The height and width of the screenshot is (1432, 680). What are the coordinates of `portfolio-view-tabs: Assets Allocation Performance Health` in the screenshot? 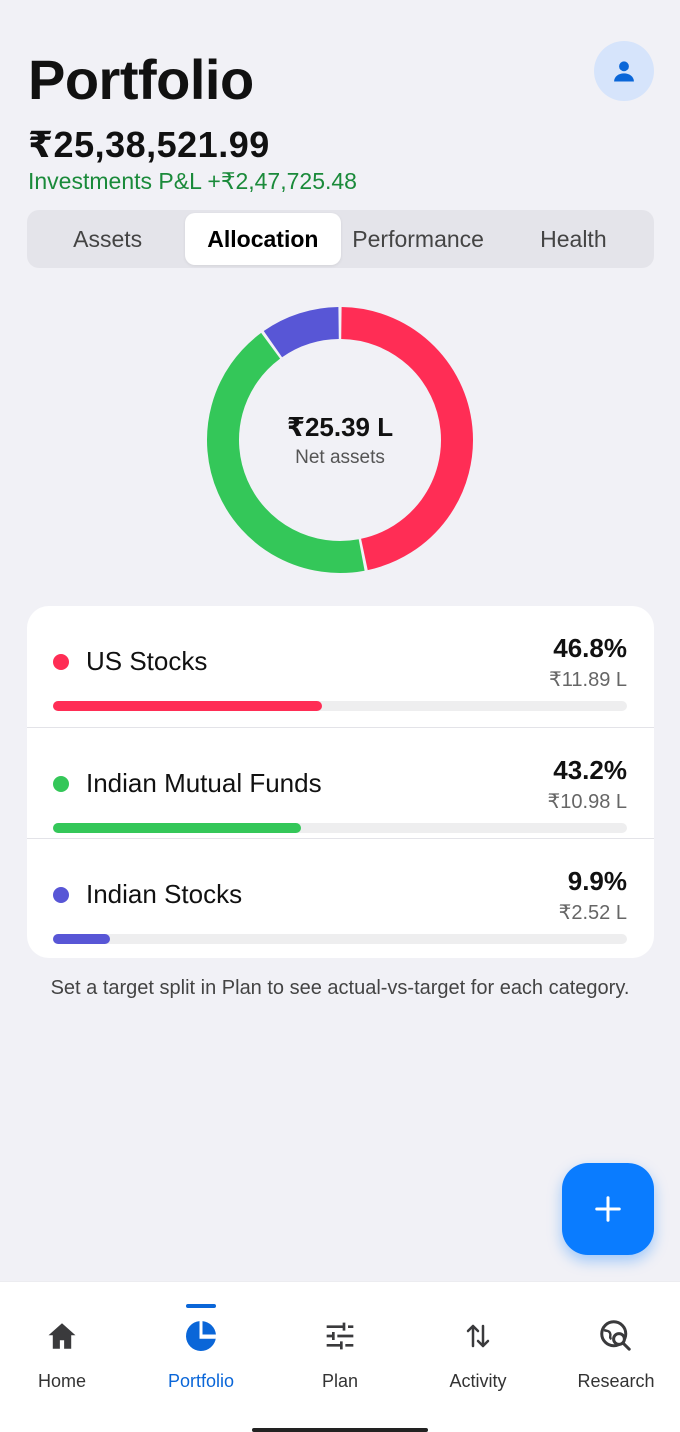 It's located at (340, 239).